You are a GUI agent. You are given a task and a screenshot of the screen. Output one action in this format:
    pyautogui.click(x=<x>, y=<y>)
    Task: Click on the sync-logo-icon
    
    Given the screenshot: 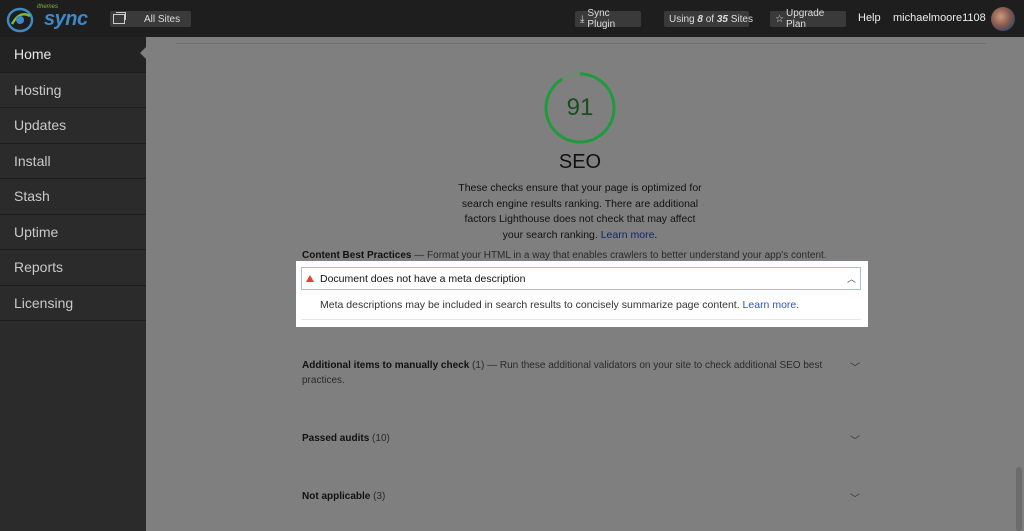 What is the action you would take?
    pyautogui.click(x=20, y=20)
    